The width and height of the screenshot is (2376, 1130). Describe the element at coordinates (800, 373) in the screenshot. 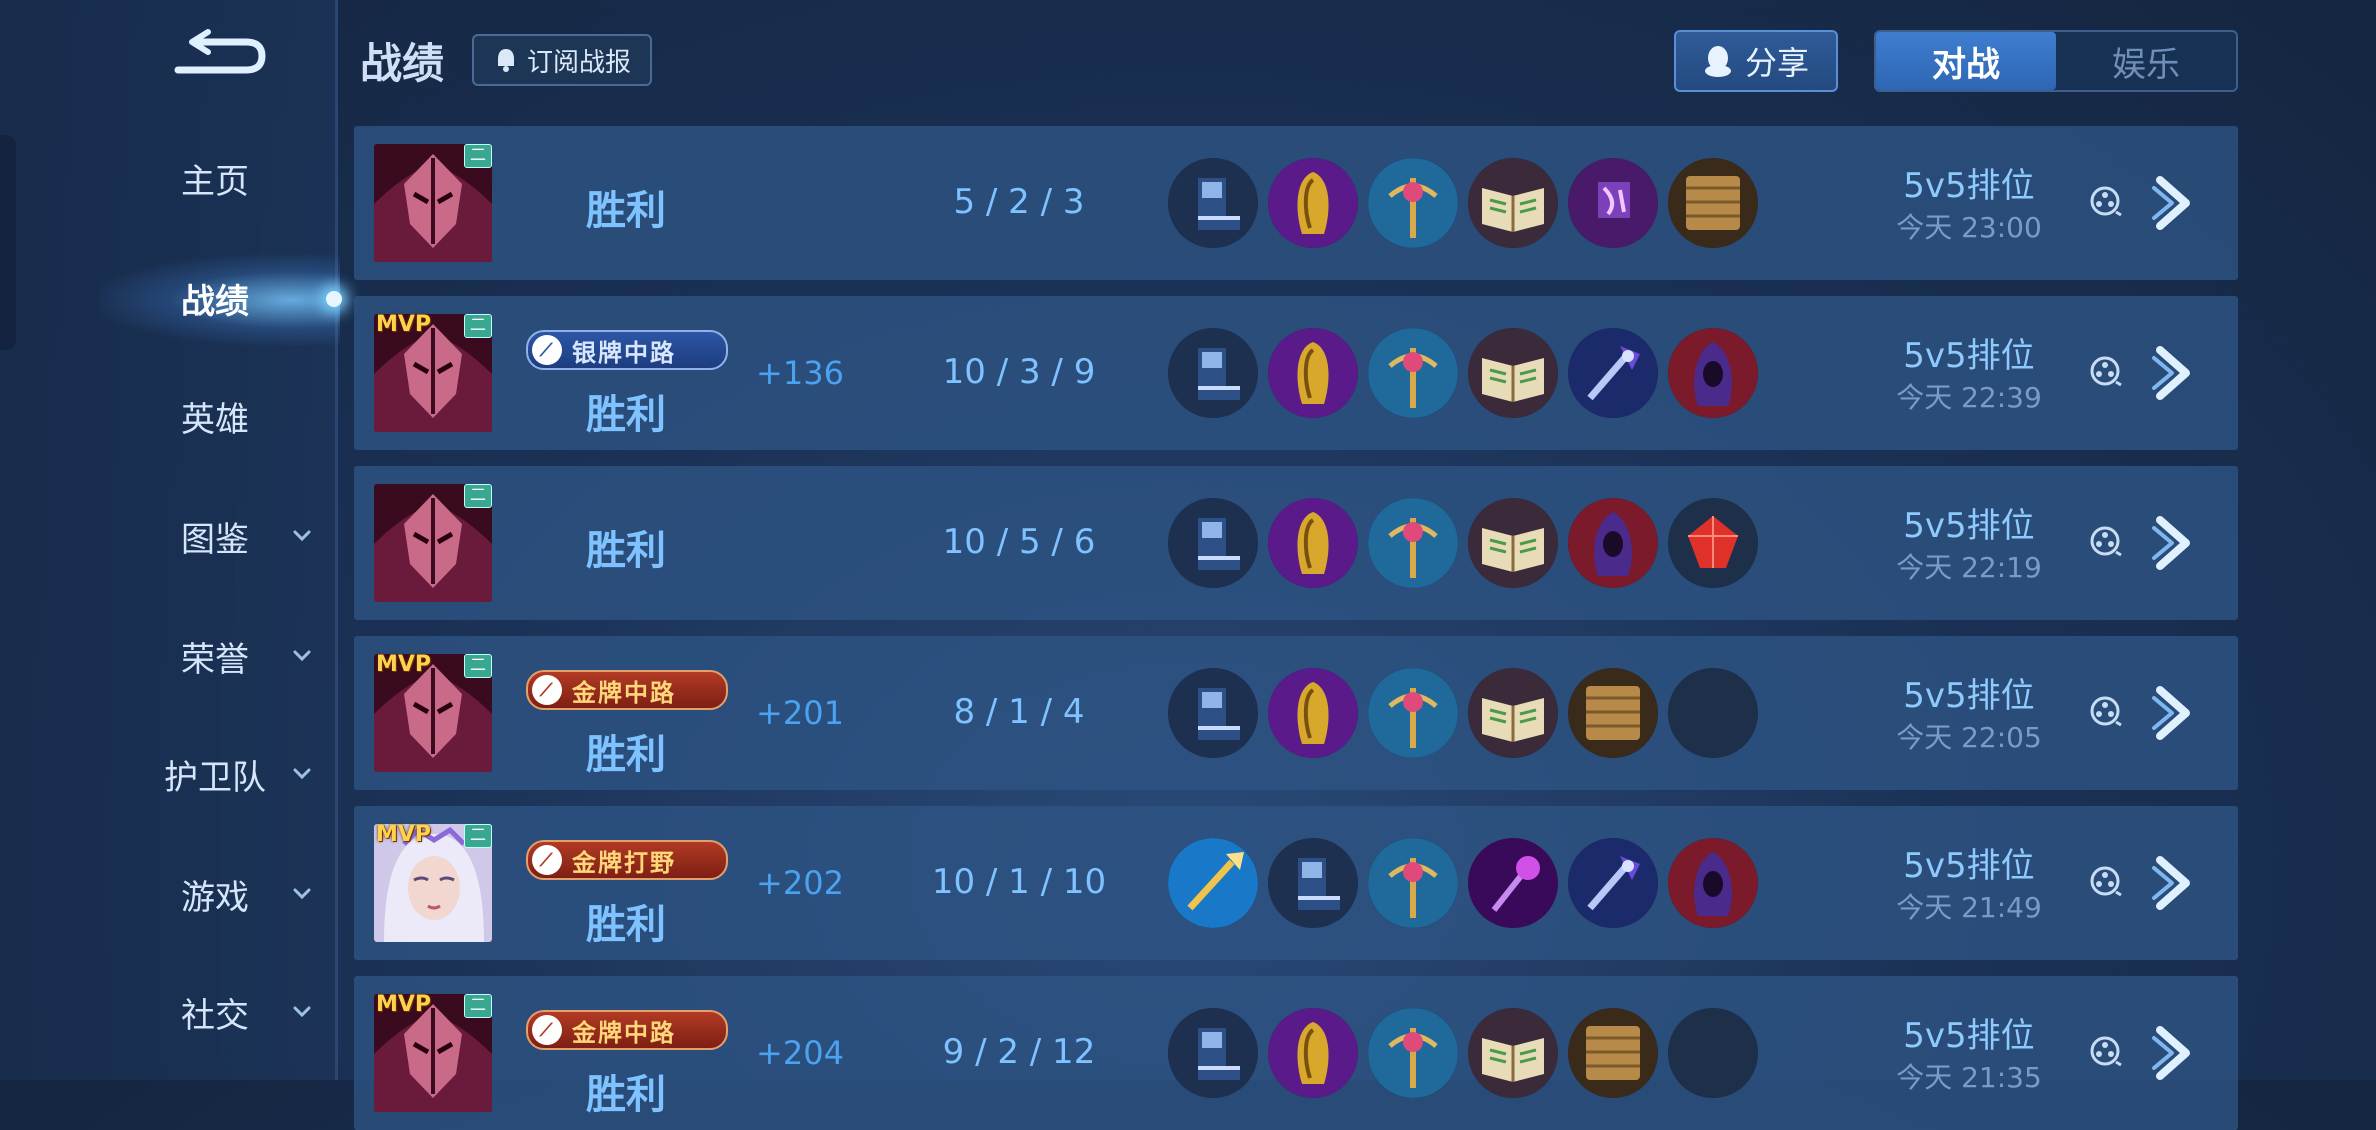

I see `rank-score-change: +136` at that location.